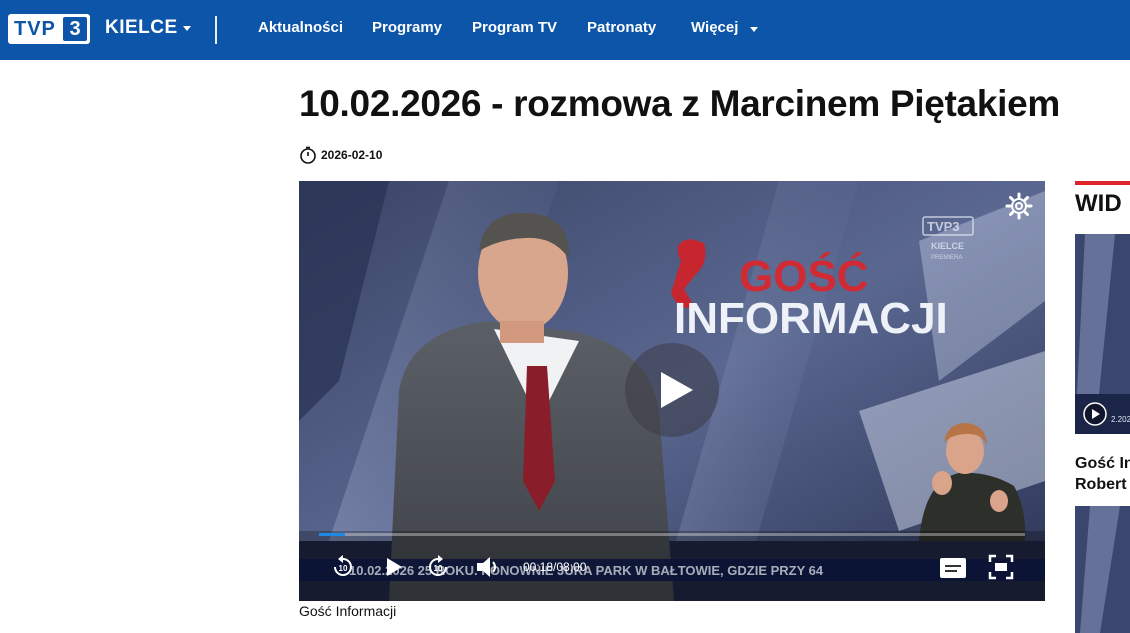  Describe the element at coordinates (141, 28) in the screenshot. I see `region-selector: KIELCE` at that location.